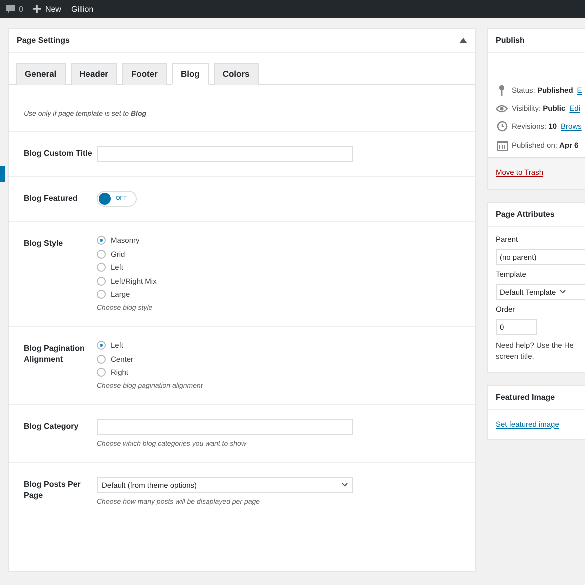 The width and height of the screenshot is (585, 585). Describe the element at coordinates (502, 126) in the screenshot. I see `history-icon` at that location.